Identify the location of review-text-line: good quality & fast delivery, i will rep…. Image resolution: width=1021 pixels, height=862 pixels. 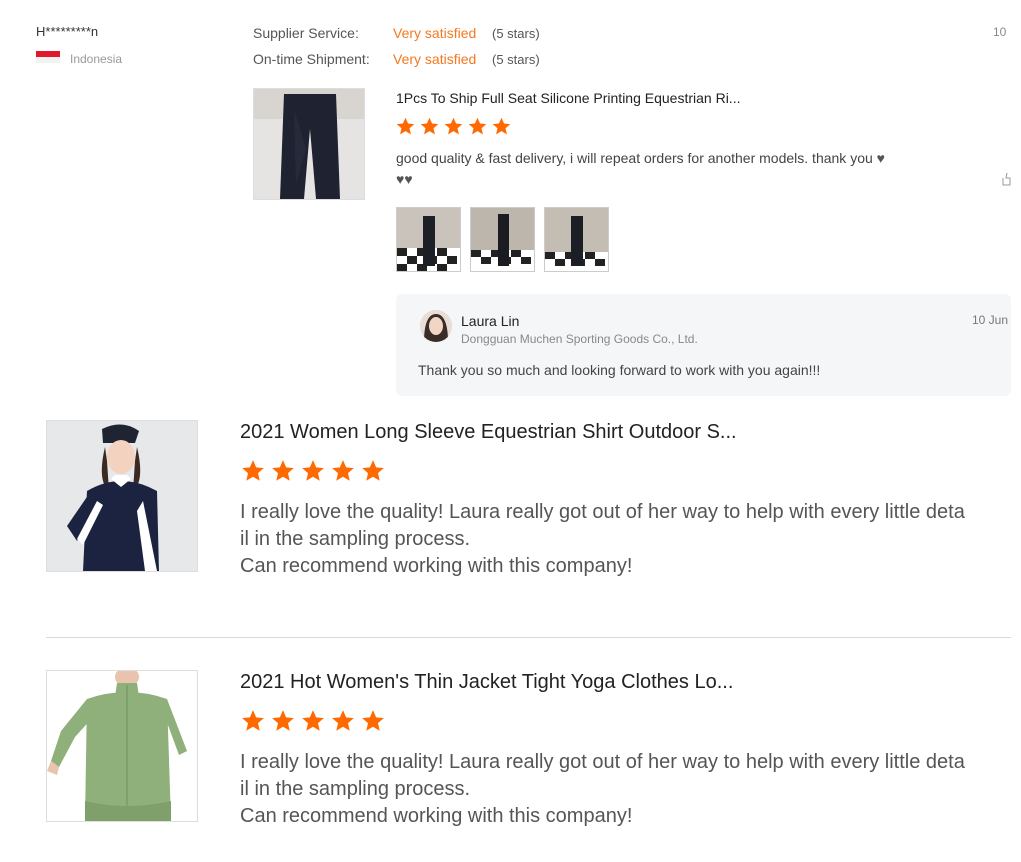
(636, 158).